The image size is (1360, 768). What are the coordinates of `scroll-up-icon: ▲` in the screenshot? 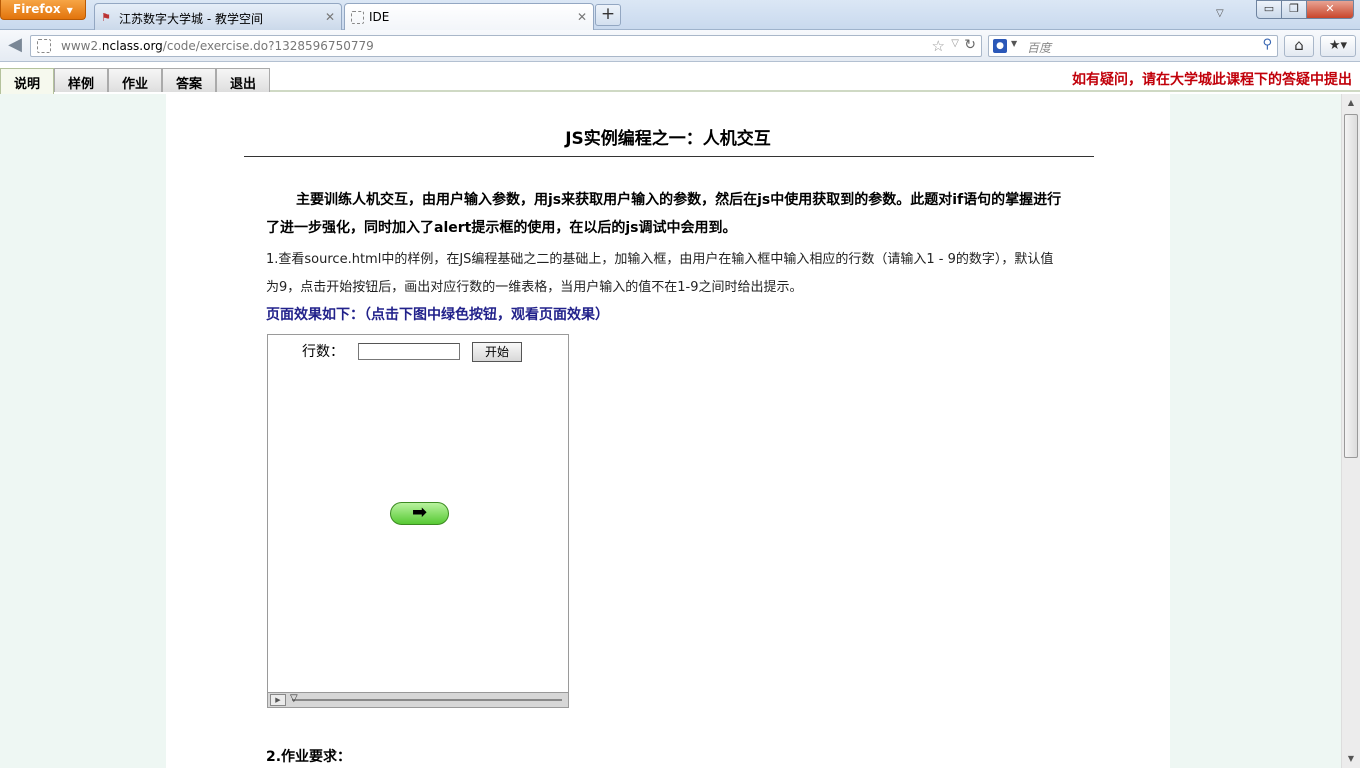 It's located at (1351, 103).